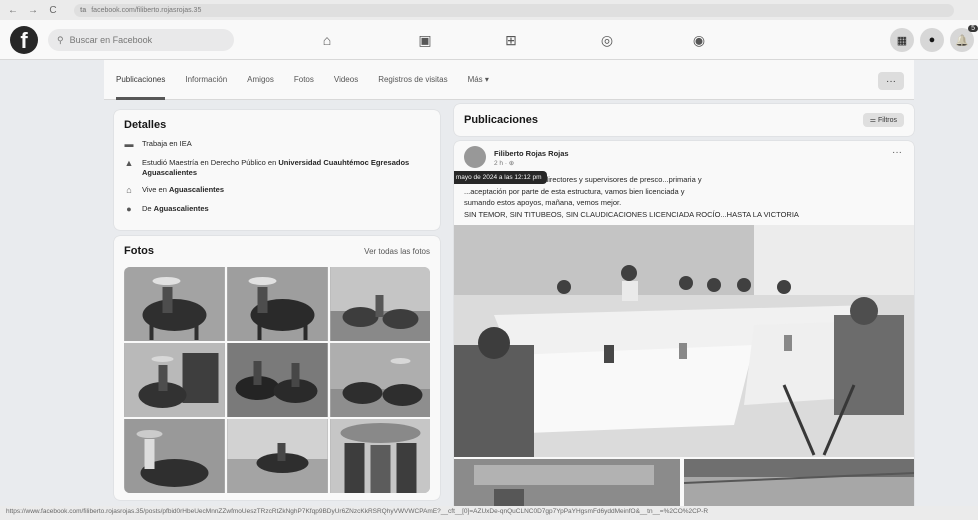  Describe the element at coordinates (13, 10) in the screenshot. I see `back-button: ←` at that location.